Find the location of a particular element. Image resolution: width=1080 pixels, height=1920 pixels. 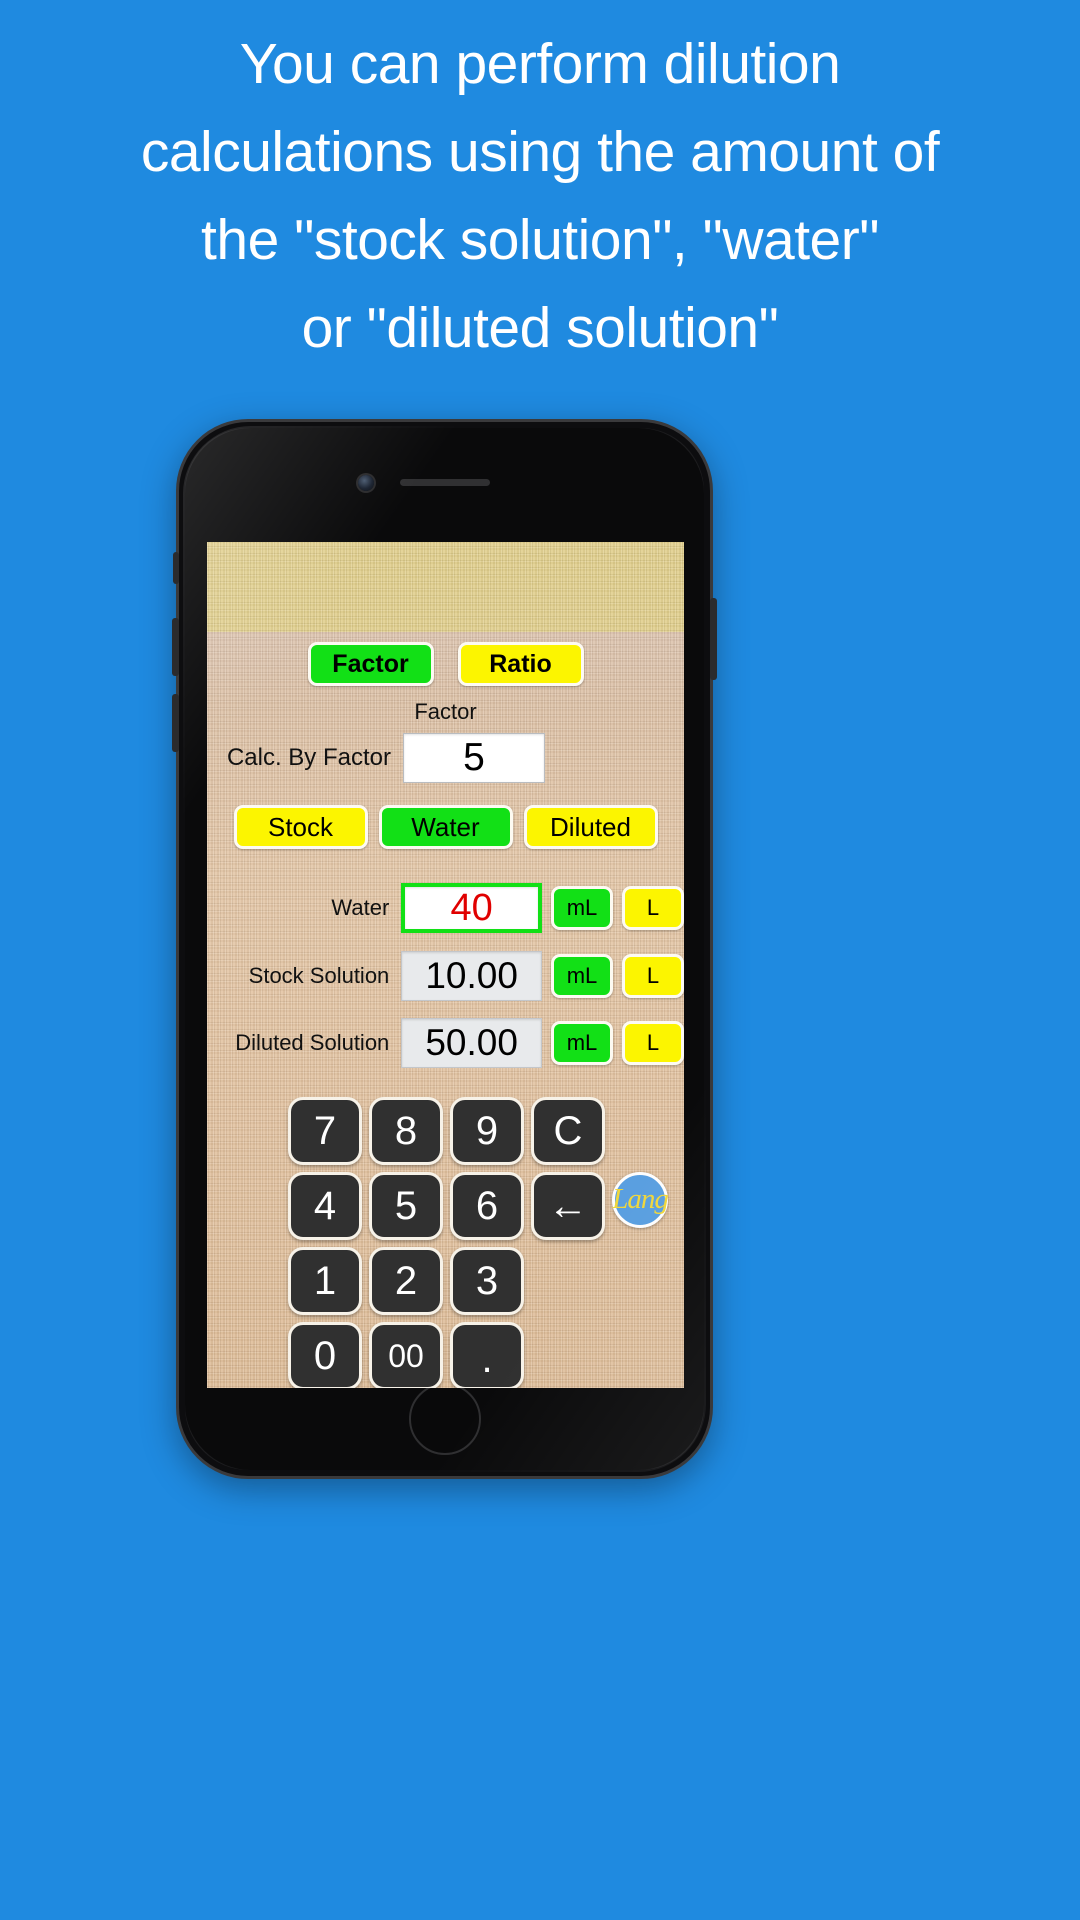

home-button is located at coordinates (444, 1419).